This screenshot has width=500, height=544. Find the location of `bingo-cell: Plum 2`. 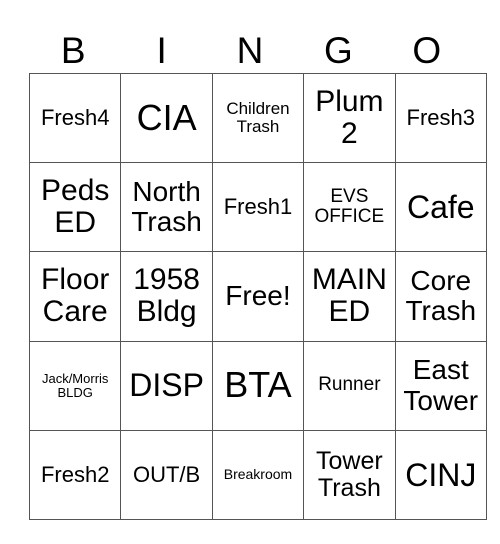

bingo-cell: Plum 2 is located at coordinates (349, 118).